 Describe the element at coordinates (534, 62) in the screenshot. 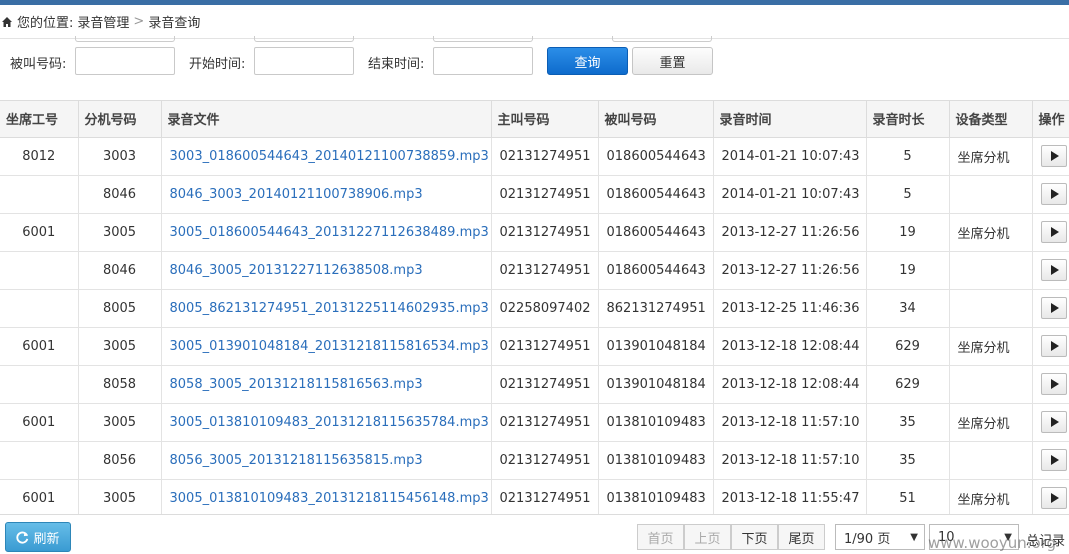

I see `filter-bar: 被叫号码: 开始时间: 结束时间: 查询 重置` at that location.